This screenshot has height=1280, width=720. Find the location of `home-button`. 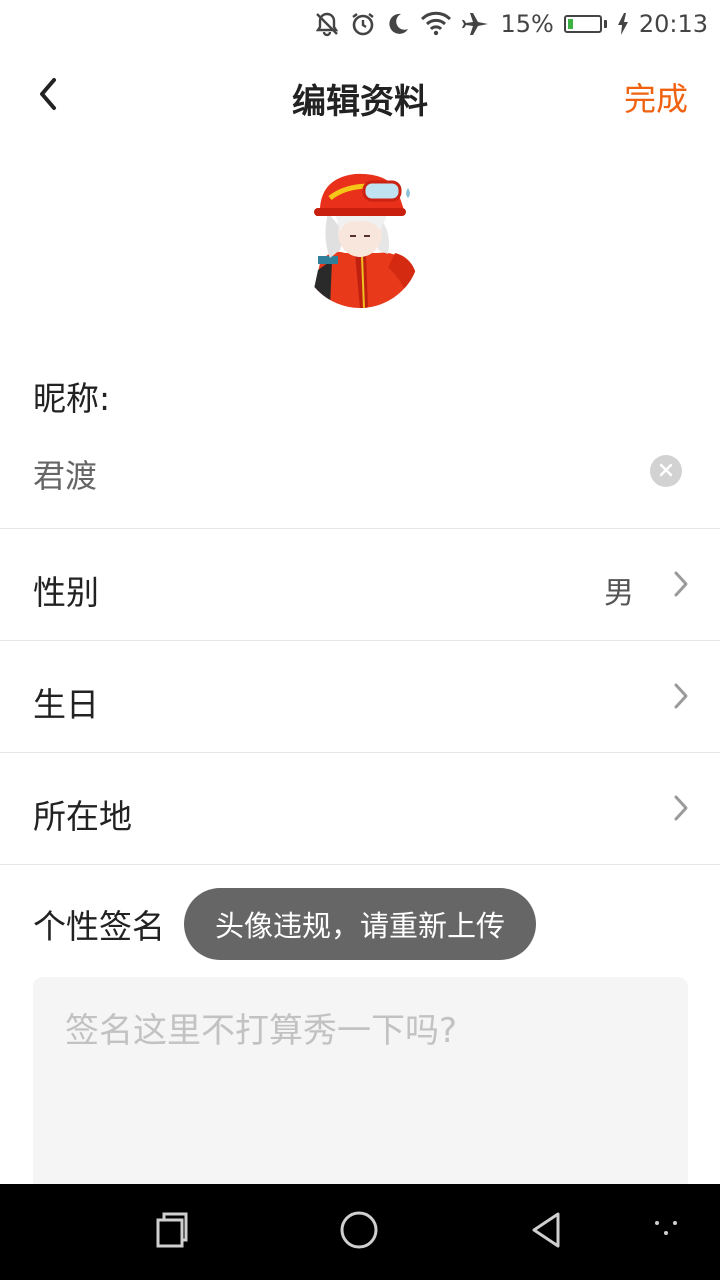

home-button is located at coordinates (359, 1232).